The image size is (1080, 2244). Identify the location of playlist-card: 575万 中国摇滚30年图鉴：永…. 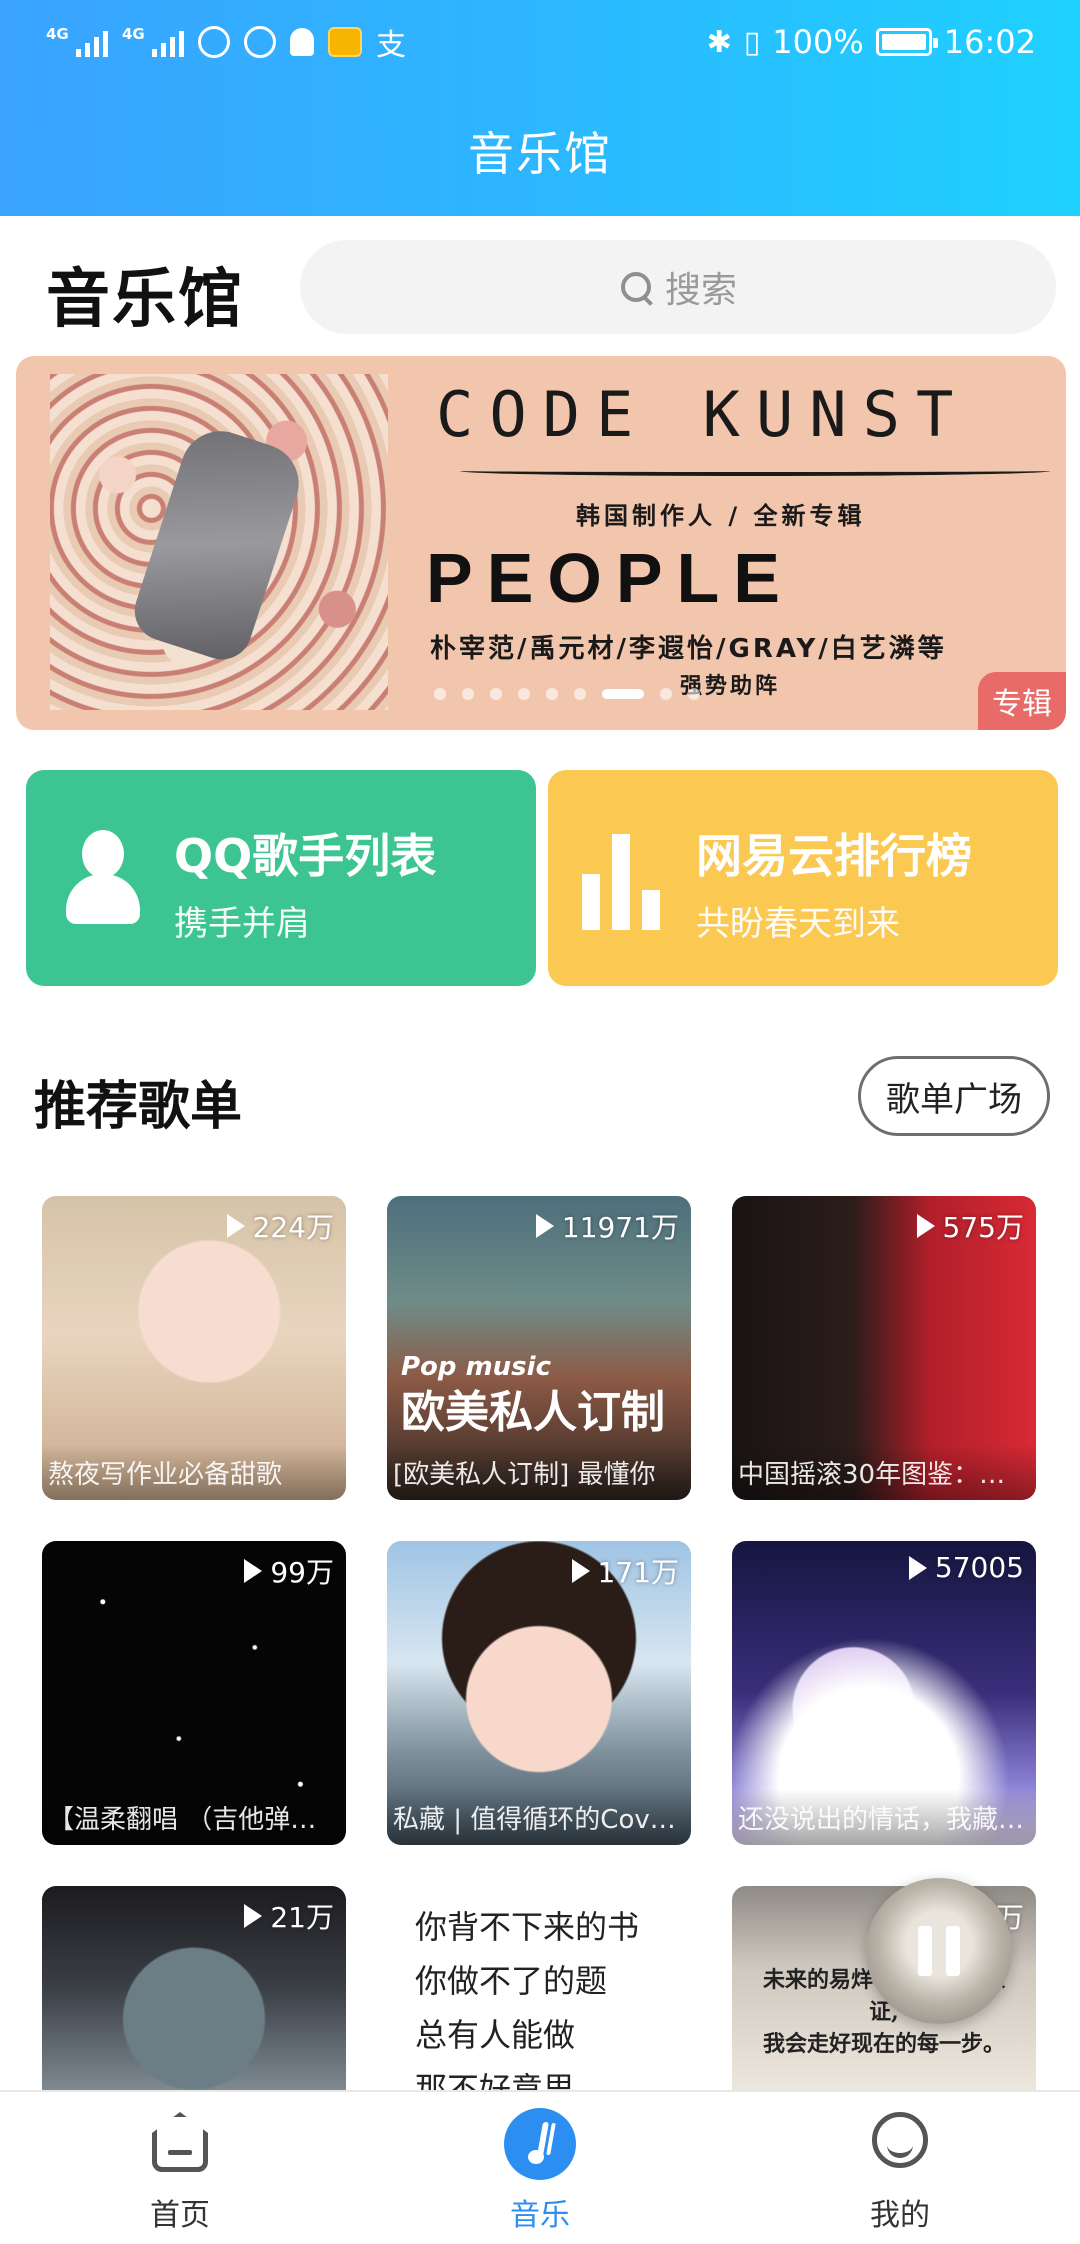
(884, 1348).